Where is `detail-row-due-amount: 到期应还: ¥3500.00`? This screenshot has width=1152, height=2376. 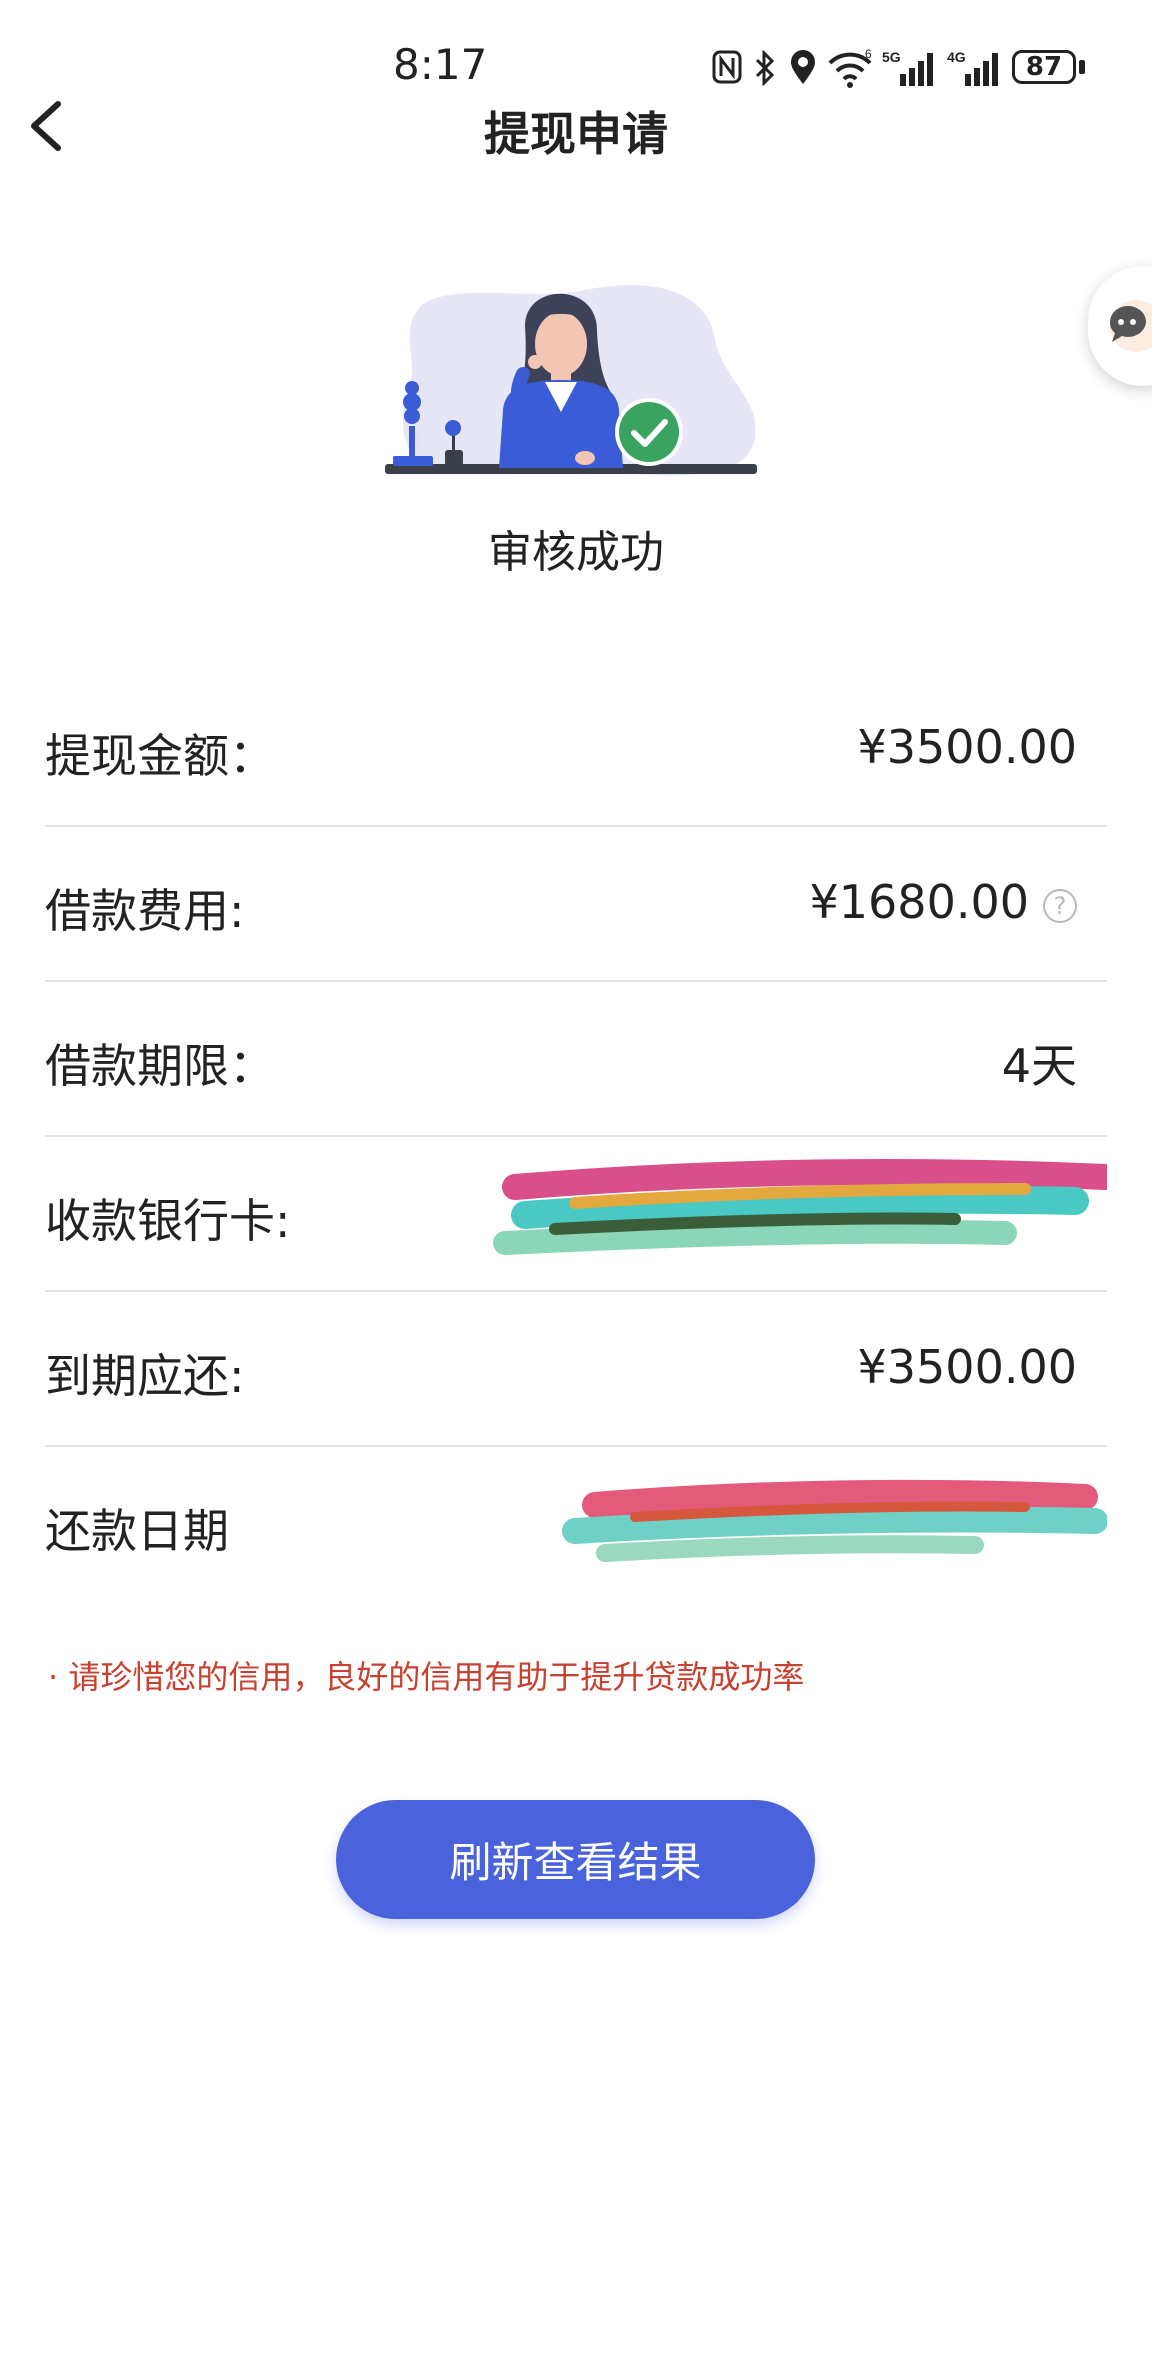 detail-row-due-amount: 到期应还: ¥3500.00 is located at coordinates (576, 1369).